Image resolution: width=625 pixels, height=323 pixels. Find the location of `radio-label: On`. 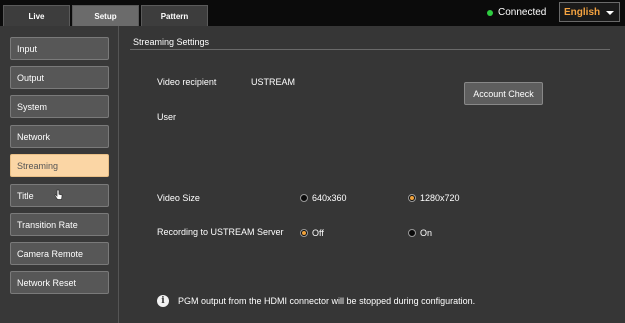

radio-label: On is located at coordinates (426, 233).